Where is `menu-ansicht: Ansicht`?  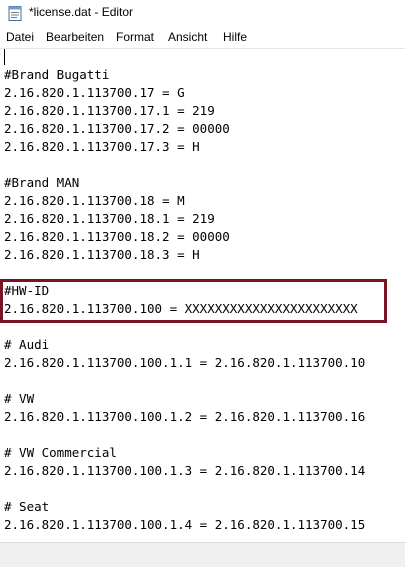
menu-ansicht: Ansicht is located at coordinates (187, 37).